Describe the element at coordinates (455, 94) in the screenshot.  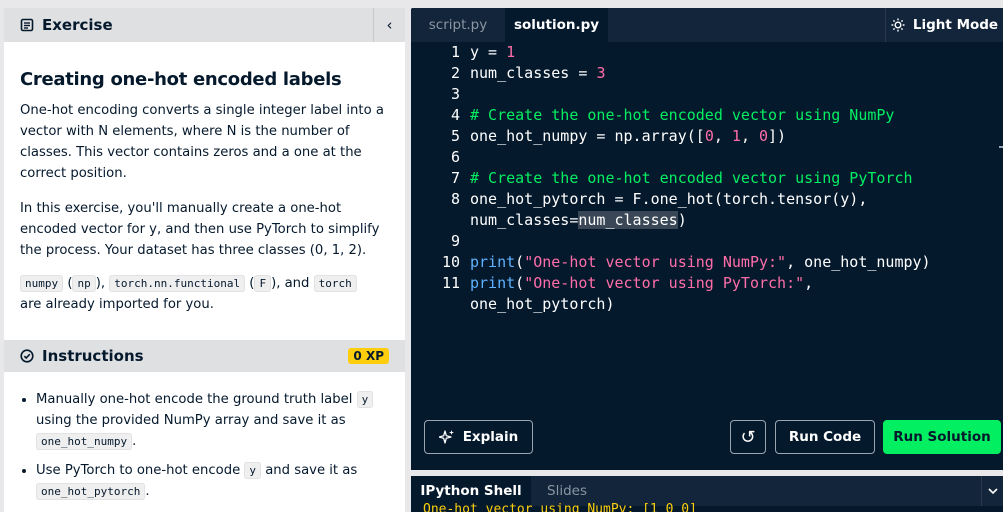
I see `line-number: 3` at that location.